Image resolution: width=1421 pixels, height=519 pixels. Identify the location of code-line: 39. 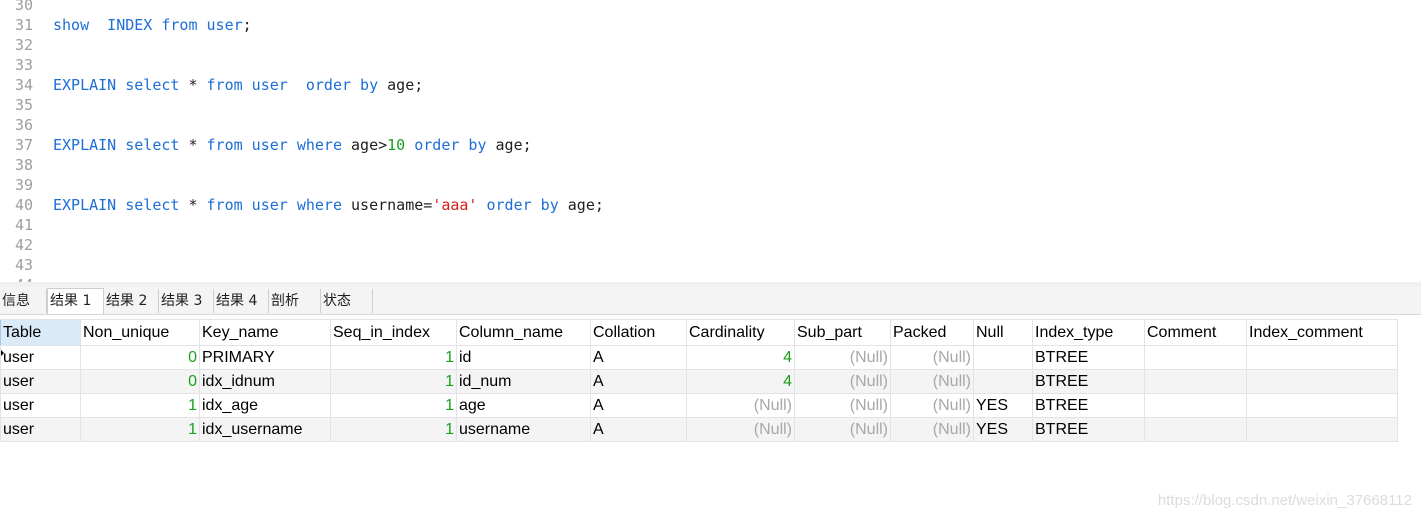
(710, 185).